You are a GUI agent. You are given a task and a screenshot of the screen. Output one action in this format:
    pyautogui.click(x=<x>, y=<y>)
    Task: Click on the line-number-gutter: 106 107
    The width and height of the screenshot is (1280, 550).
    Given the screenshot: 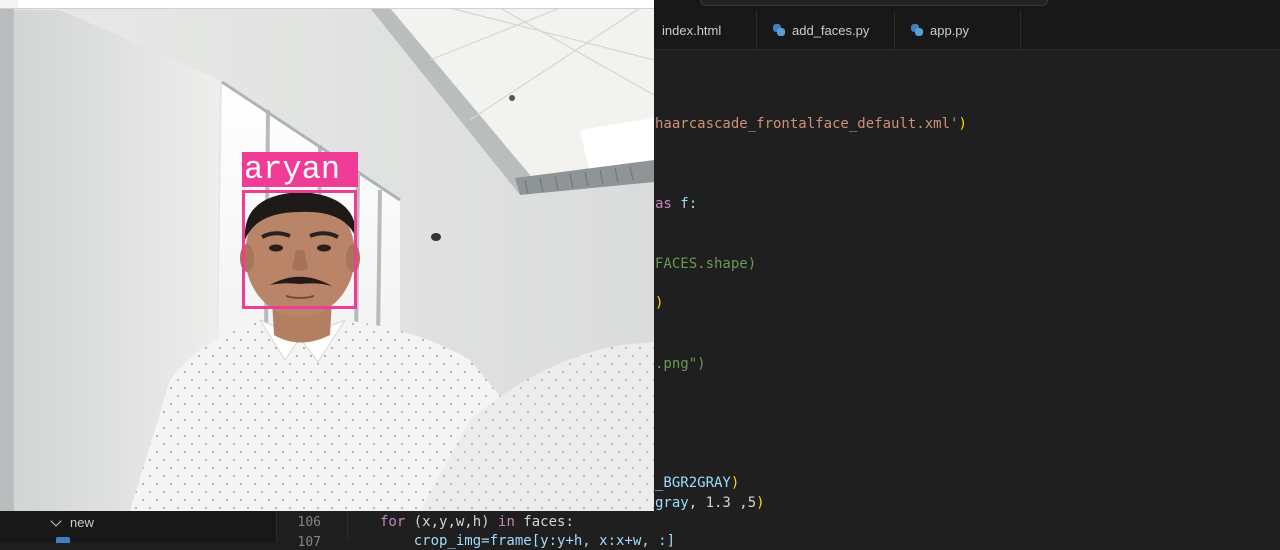 What is the action you would take?
    pyautogui.click(x=312, y=530)
    